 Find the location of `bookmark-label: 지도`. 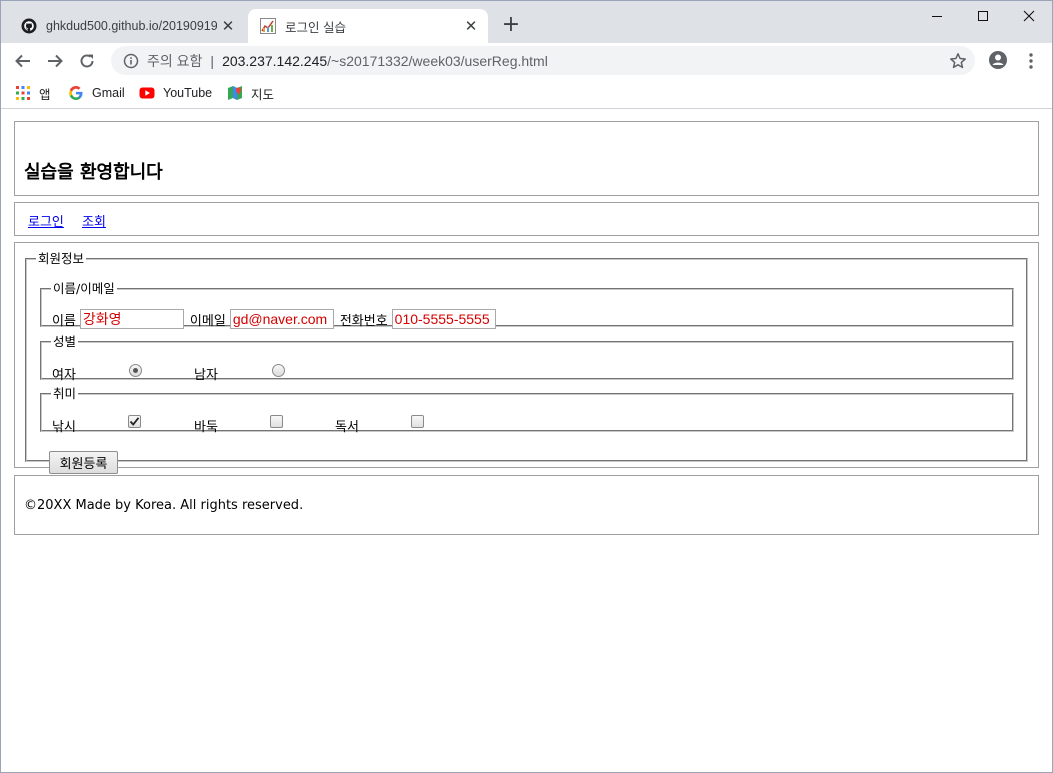

bookmark-label: 지도 is located at coordinates (263, 94).